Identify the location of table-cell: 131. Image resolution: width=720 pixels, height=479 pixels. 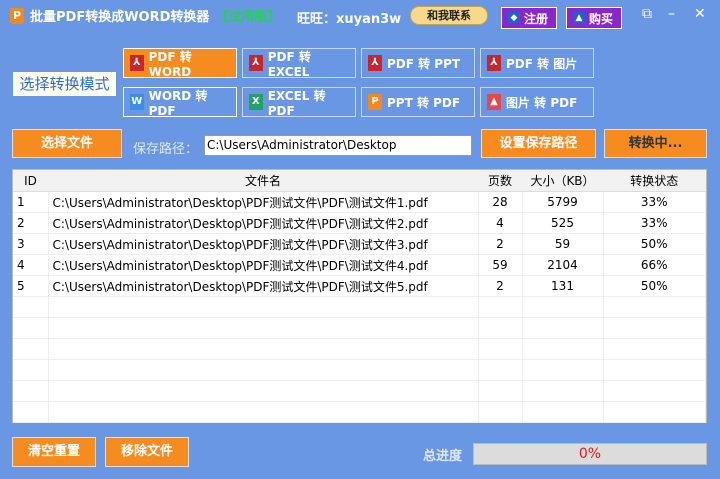
(563, 286).